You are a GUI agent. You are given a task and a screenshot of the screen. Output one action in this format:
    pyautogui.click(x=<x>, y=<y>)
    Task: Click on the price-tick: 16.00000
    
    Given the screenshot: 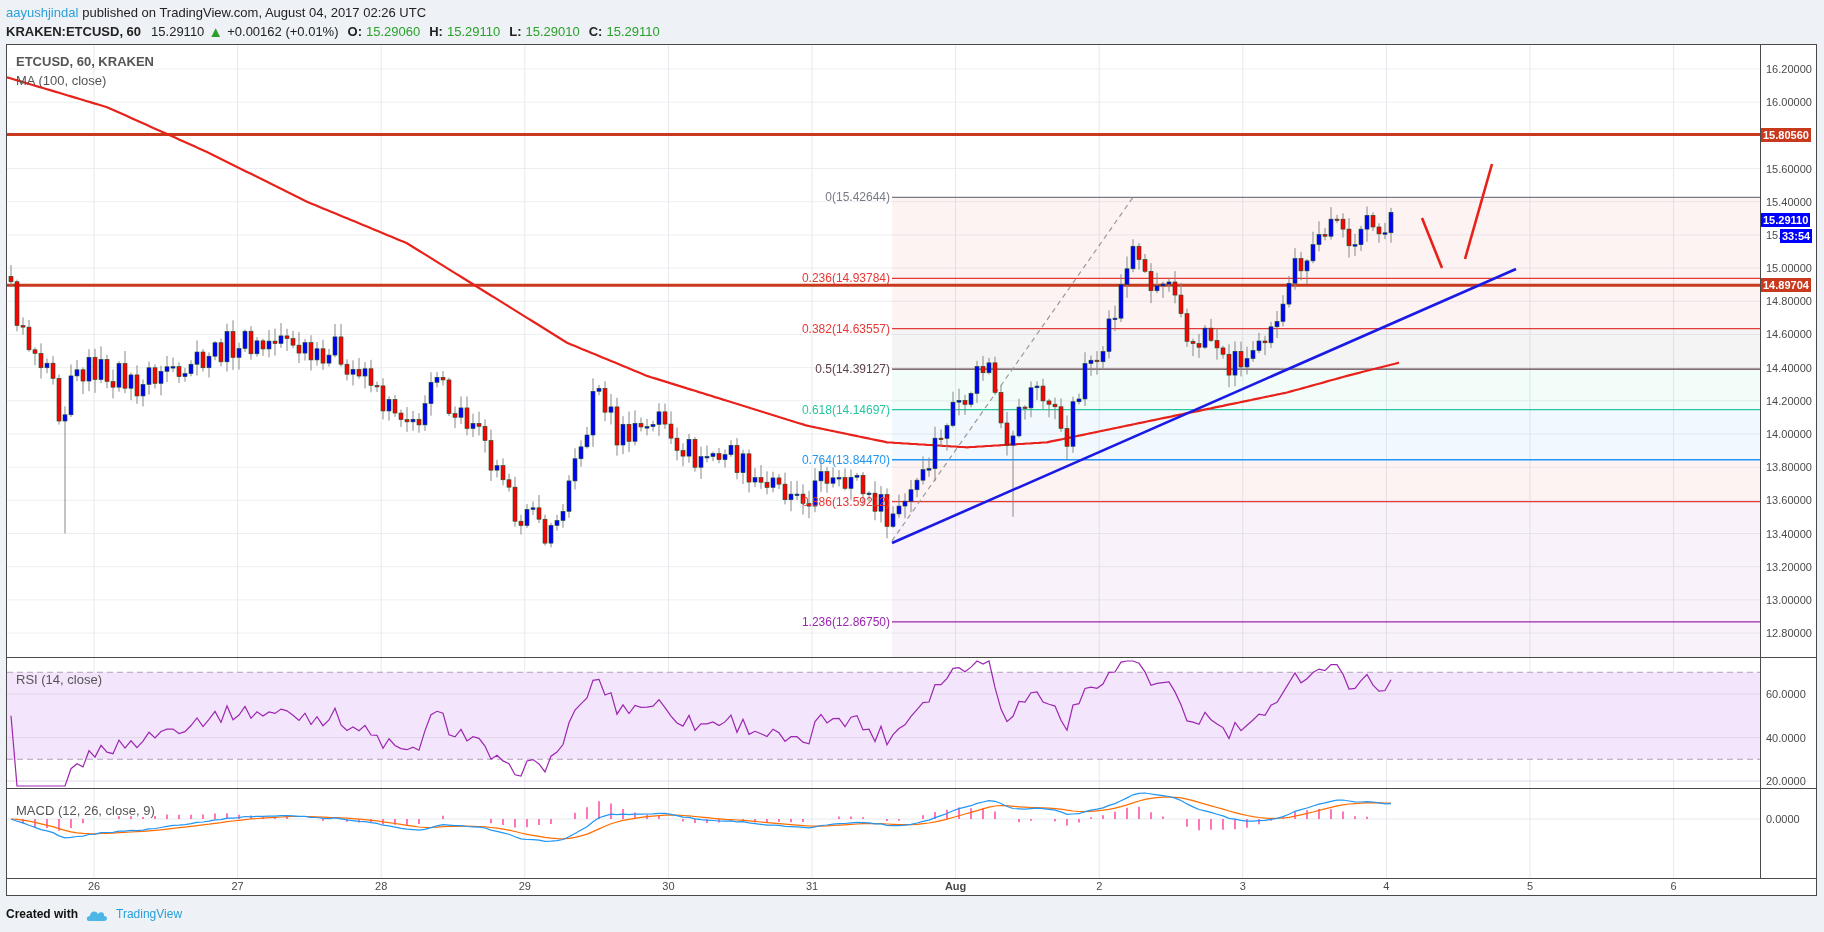 What is the action you would take?
    pyautogui.click(x=1788, y=102)
    